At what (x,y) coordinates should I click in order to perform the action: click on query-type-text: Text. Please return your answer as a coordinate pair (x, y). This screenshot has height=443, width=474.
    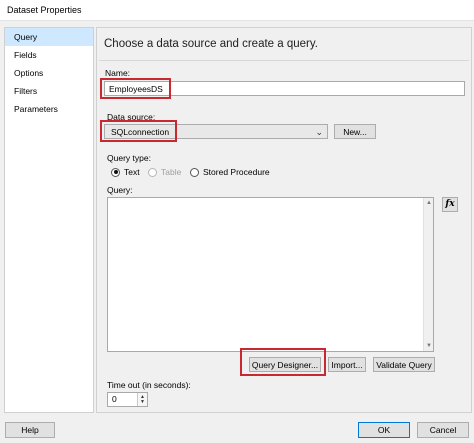
    Looking at the image, I should click on (125, 172).